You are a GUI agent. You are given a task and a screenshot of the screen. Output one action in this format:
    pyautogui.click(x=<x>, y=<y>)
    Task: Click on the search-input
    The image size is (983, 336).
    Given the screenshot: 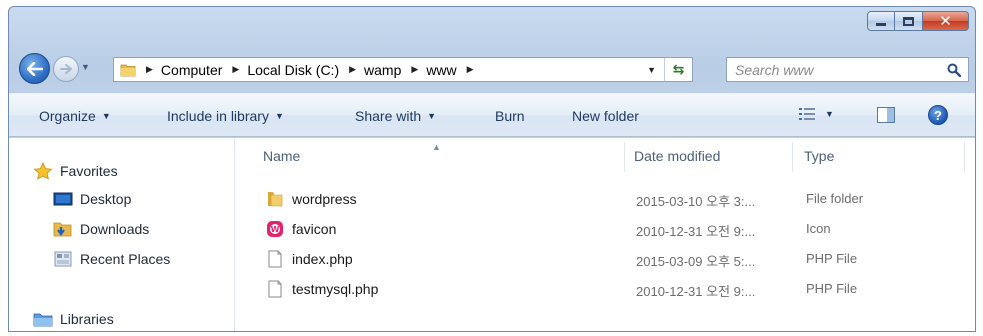 What is the action you would take?
    pyautogui.click(x=833, y=69)
    